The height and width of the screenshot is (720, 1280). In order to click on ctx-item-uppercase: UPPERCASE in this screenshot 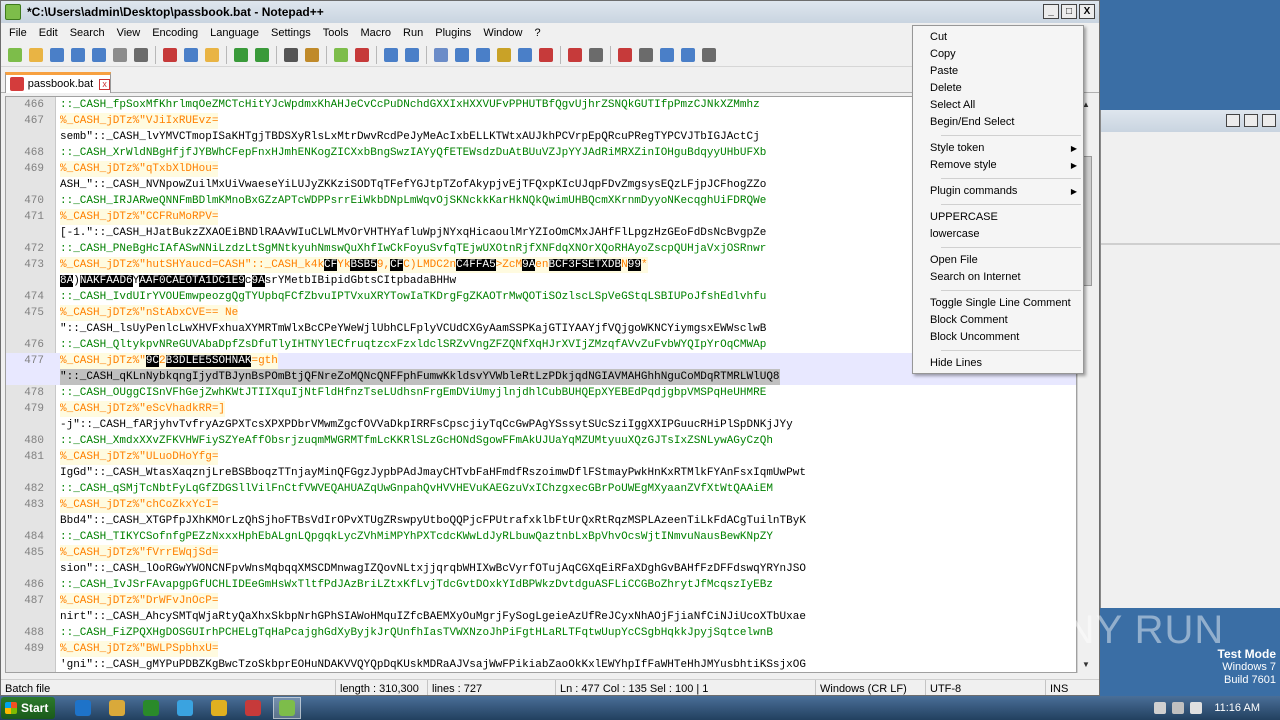, I will do `click(998, 217)`.